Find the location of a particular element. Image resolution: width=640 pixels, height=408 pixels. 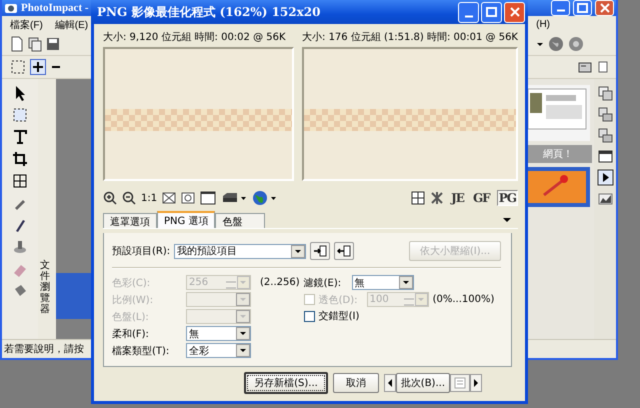

export-icon is located at coordinates (344, 251).